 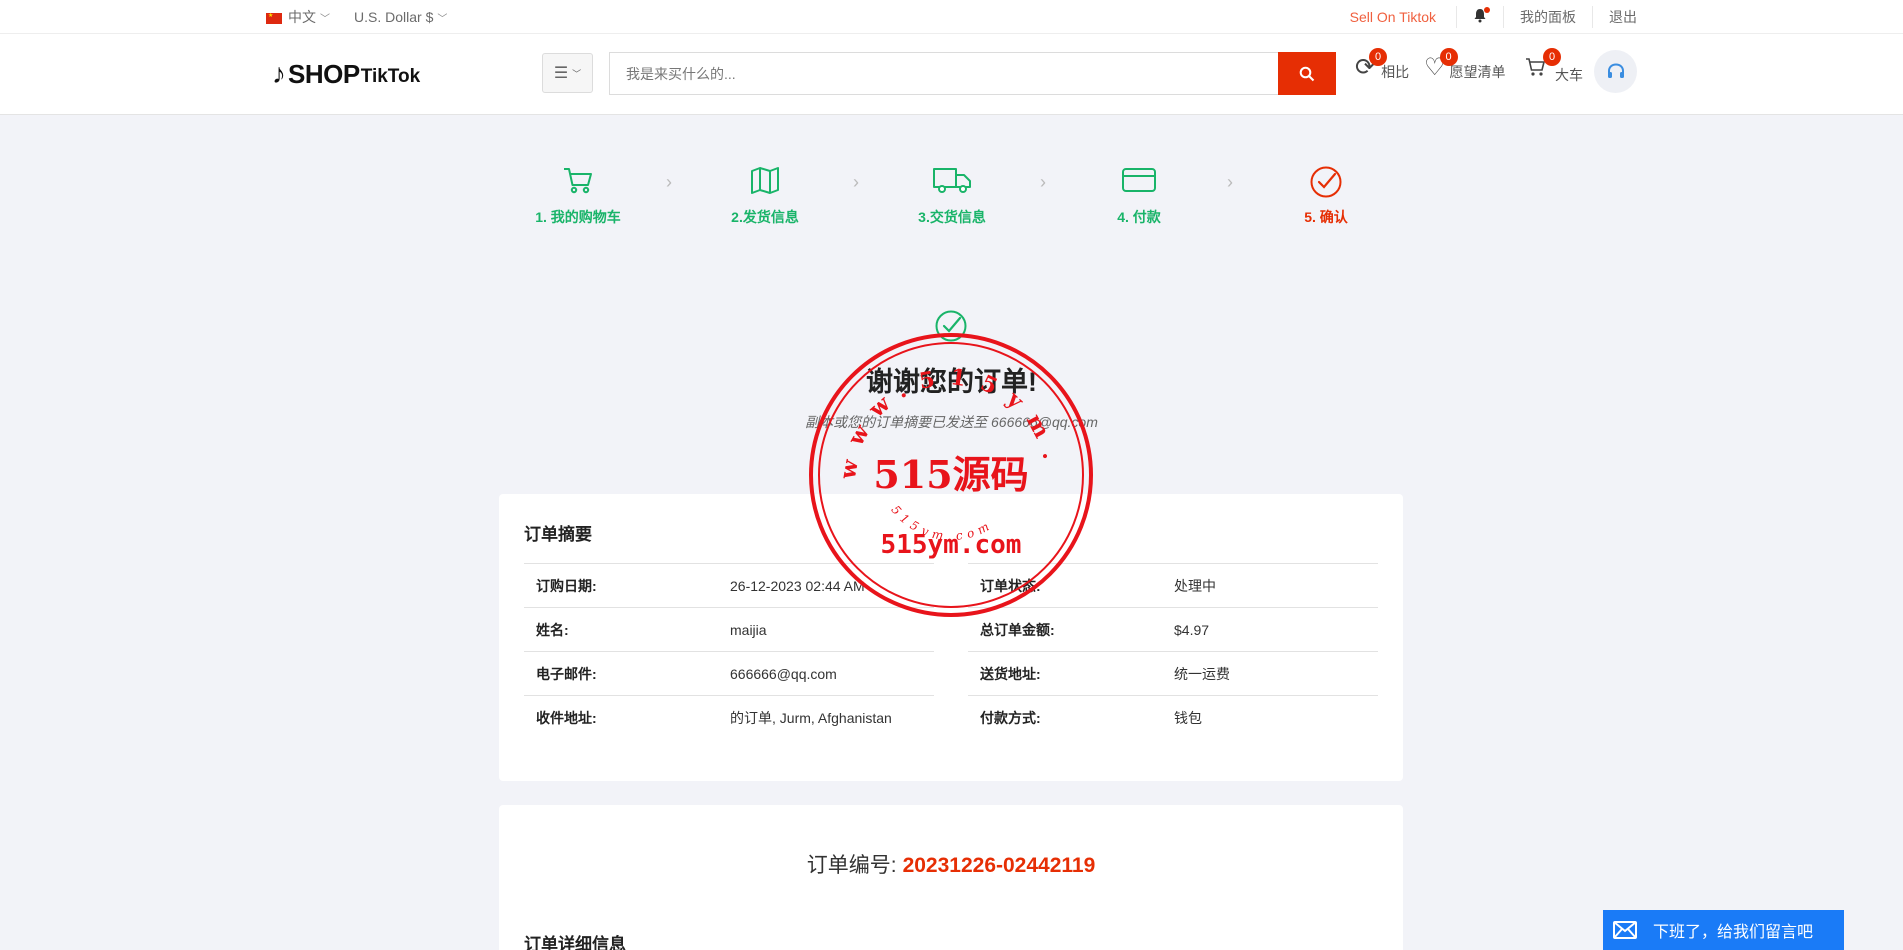 I want to click on cart-count-badge: 0, so click(x=1552, y=57).